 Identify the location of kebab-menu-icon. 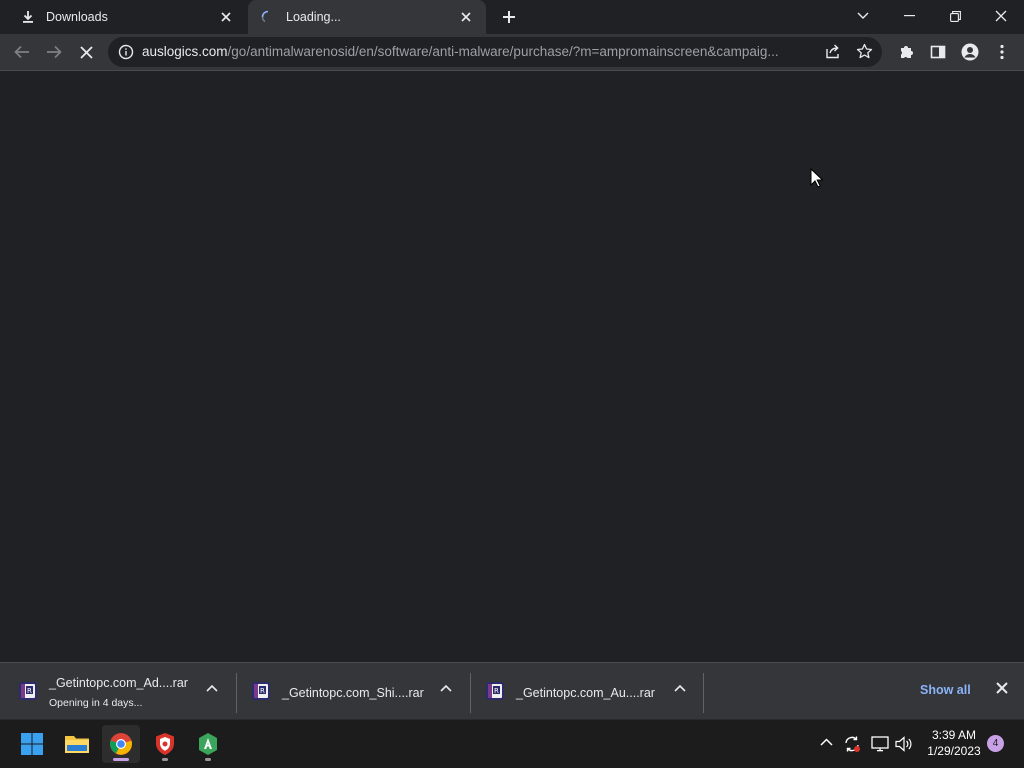
(1002, 52).